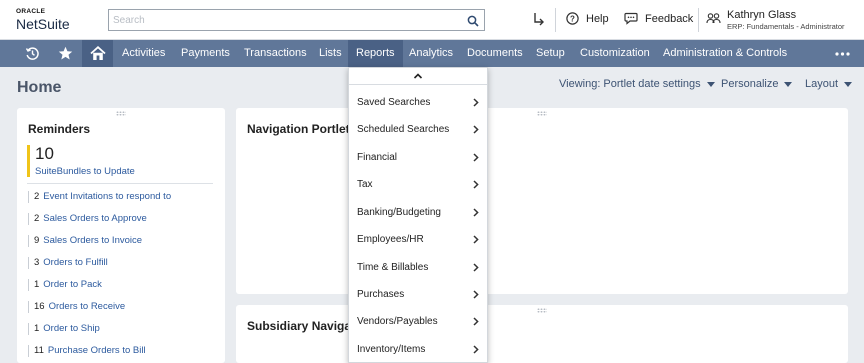  I want to click on reminder-label: Event Invitations to respond to, so click(107, 196).